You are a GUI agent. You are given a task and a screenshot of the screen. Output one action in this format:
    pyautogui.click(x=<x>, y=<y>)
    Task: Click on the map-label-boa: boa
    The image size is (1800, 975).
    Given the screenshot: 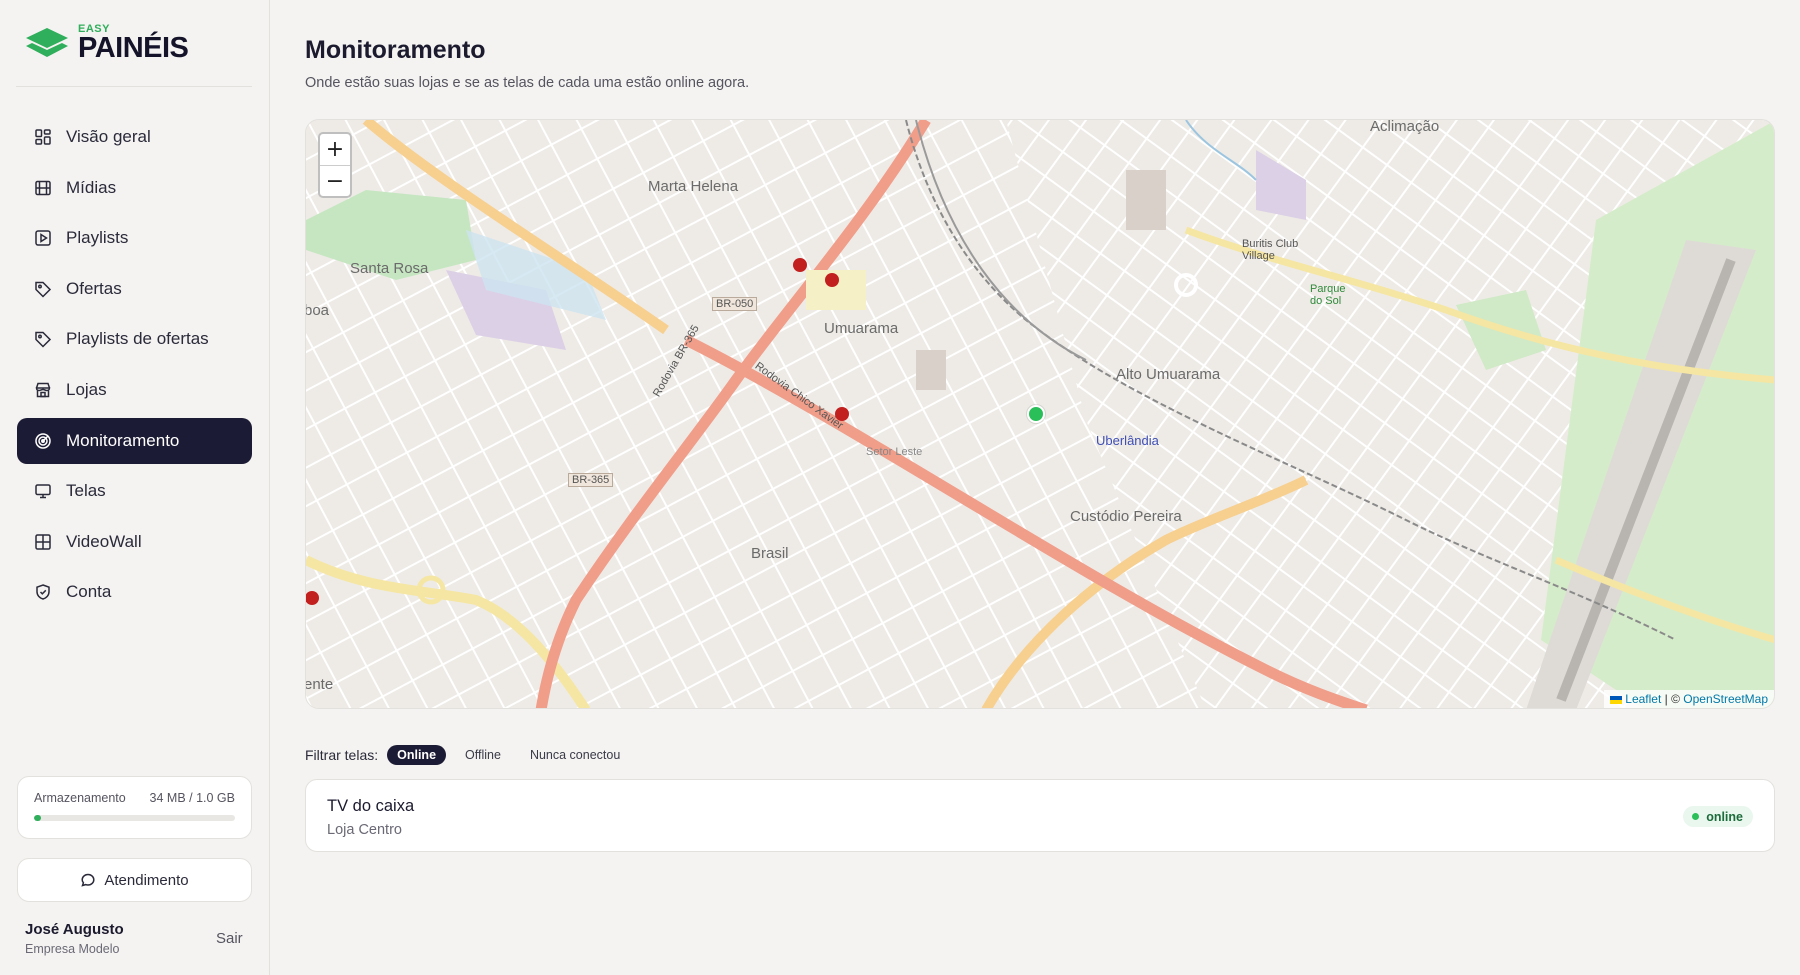 What is the action you would take?
    pyautogui.click(x=317, y=310)
    